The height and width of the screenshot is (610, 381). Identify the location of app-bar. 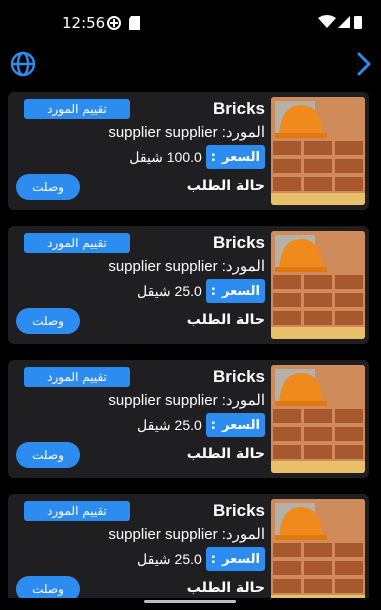
(190, 64).